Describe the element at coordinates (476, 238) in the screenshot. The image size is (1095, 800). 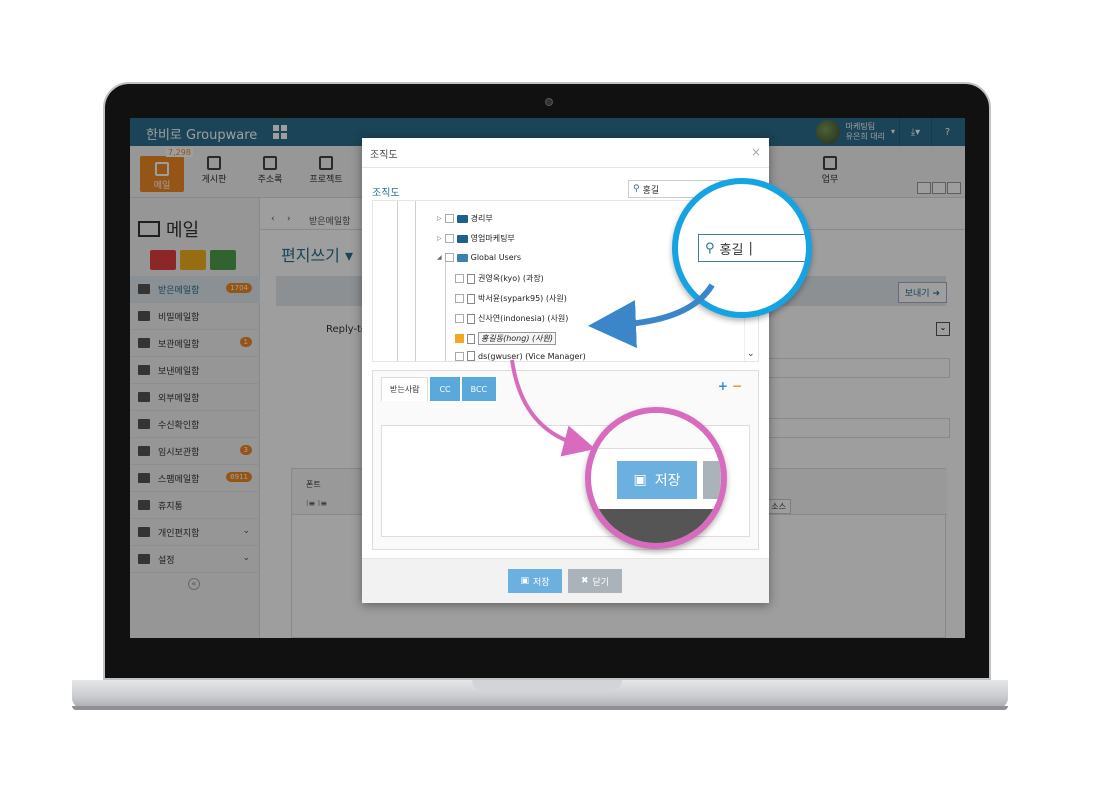
I see `tree-node-dept: ▷ 영업마케팅부` at that location.